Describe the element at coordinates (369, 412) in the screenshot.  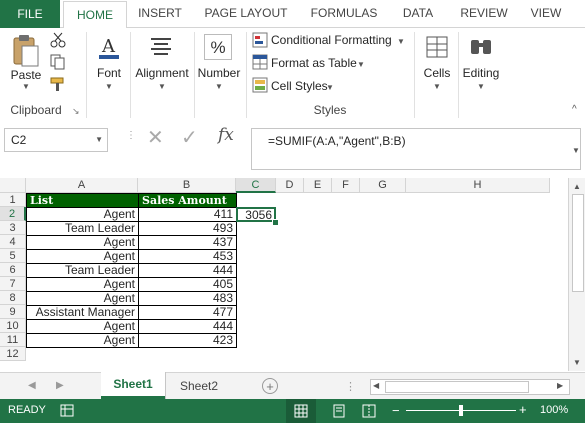
I see `page-break-view-button` at that location.